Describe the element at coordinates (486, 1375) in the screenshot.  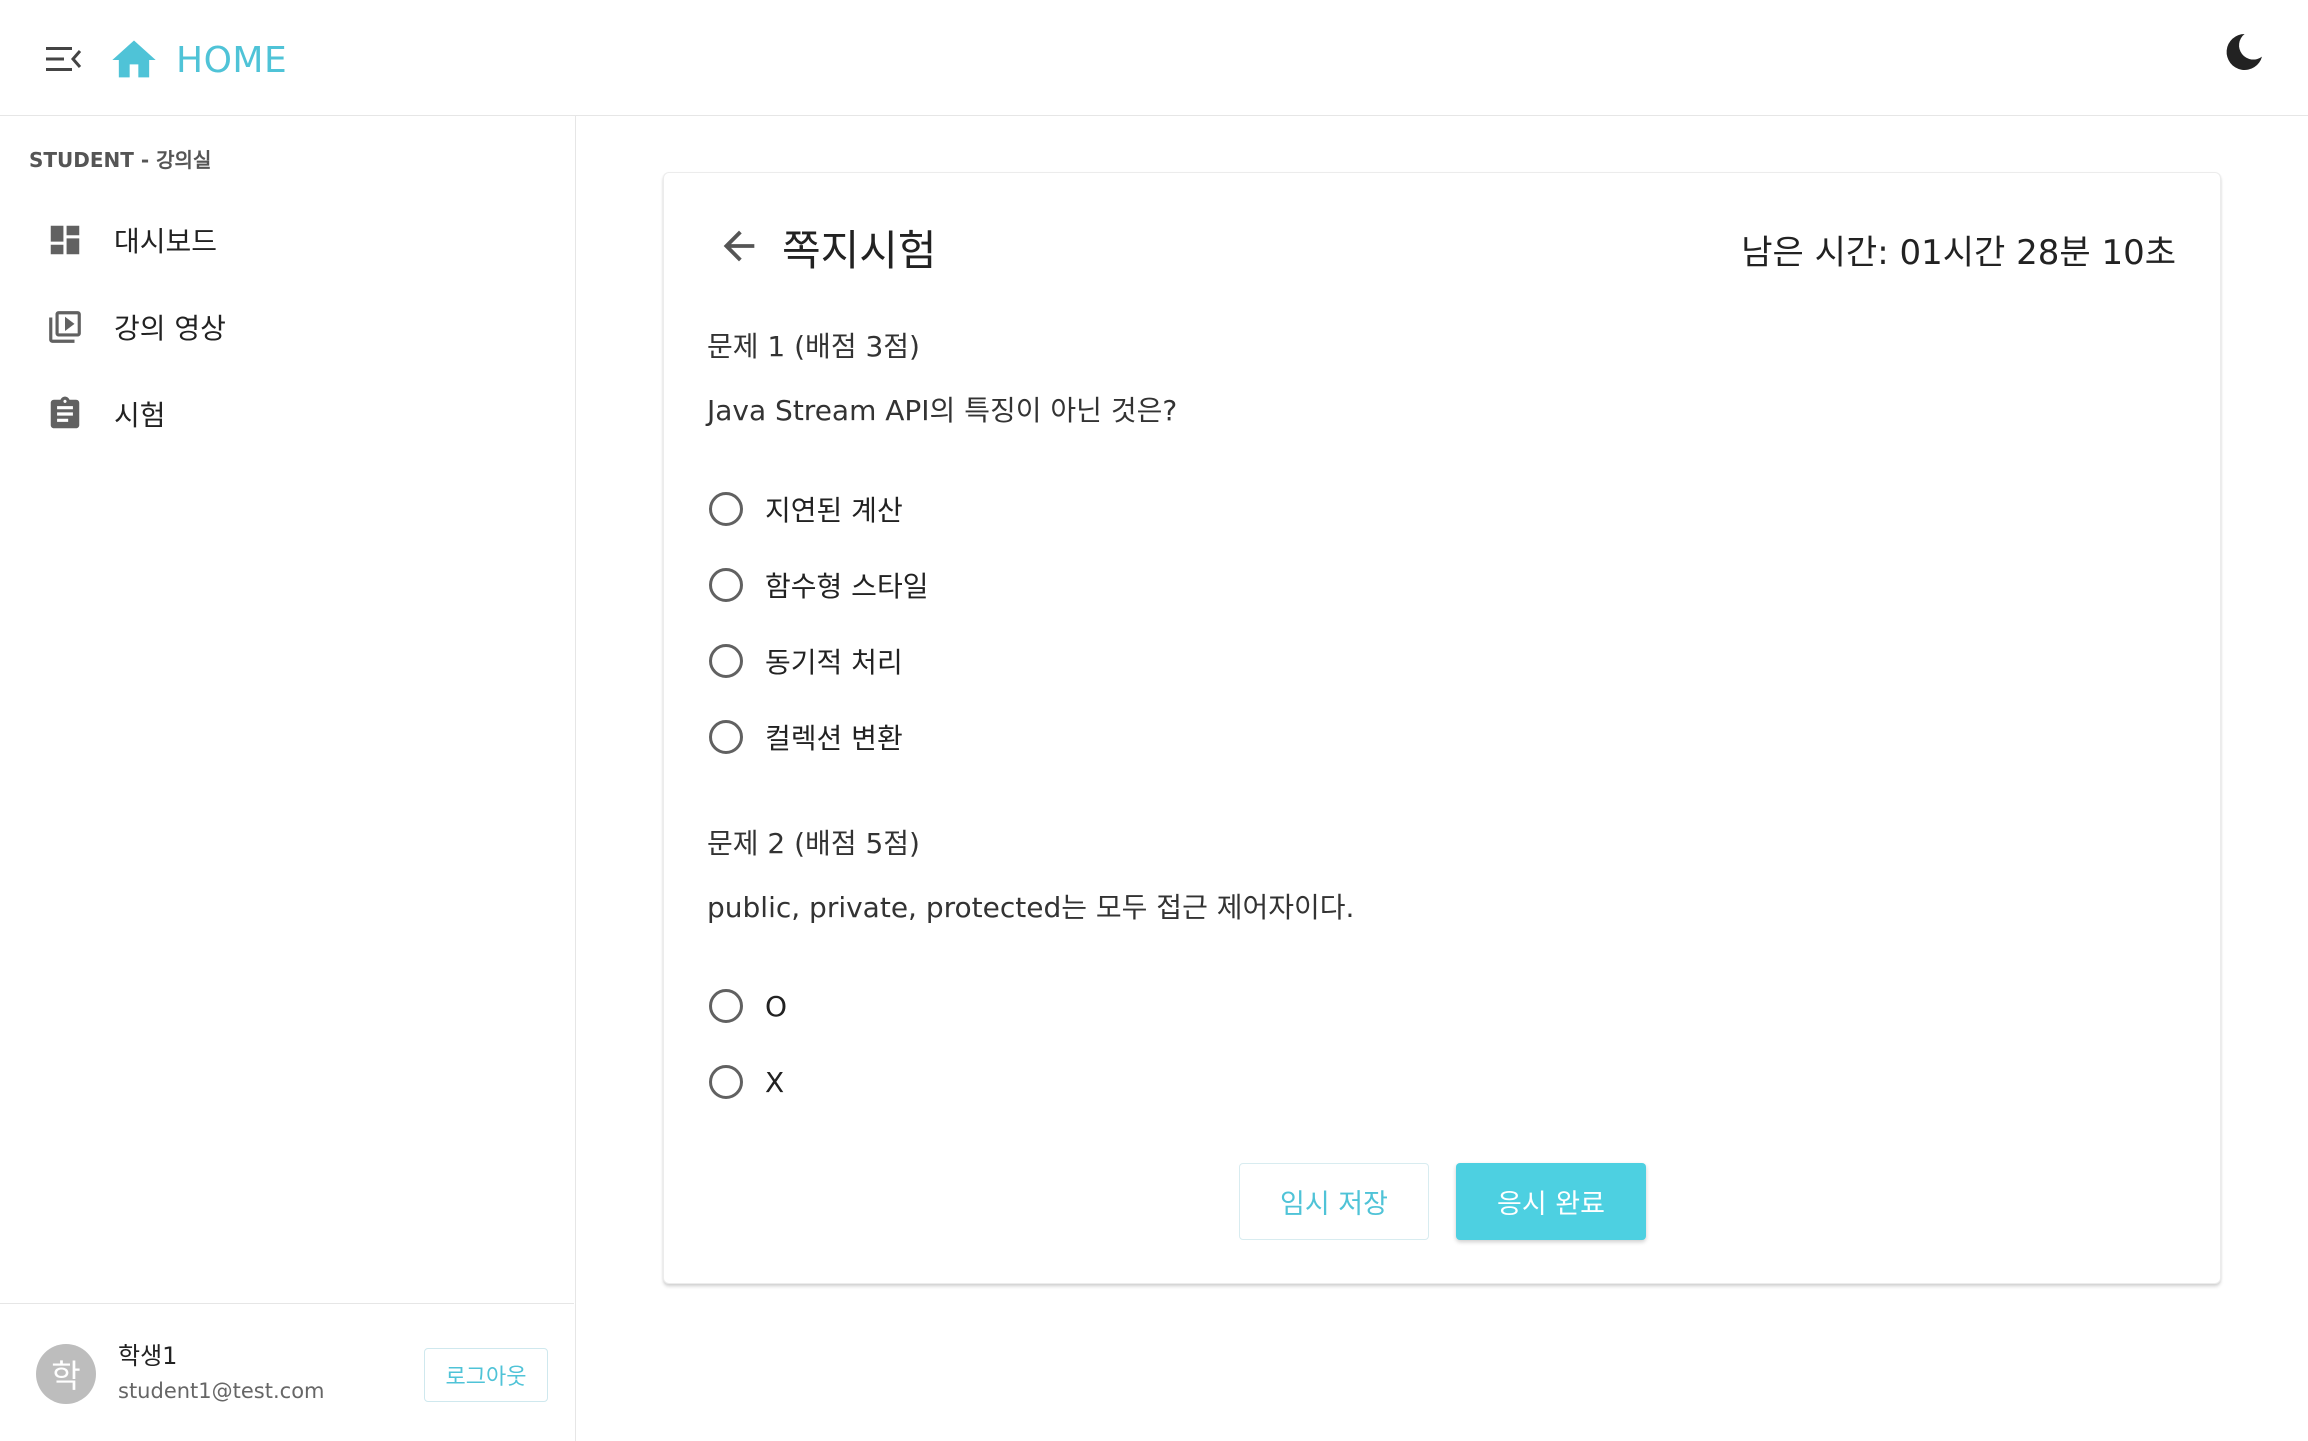
I see `logout-button: 로그아웃` at that location.